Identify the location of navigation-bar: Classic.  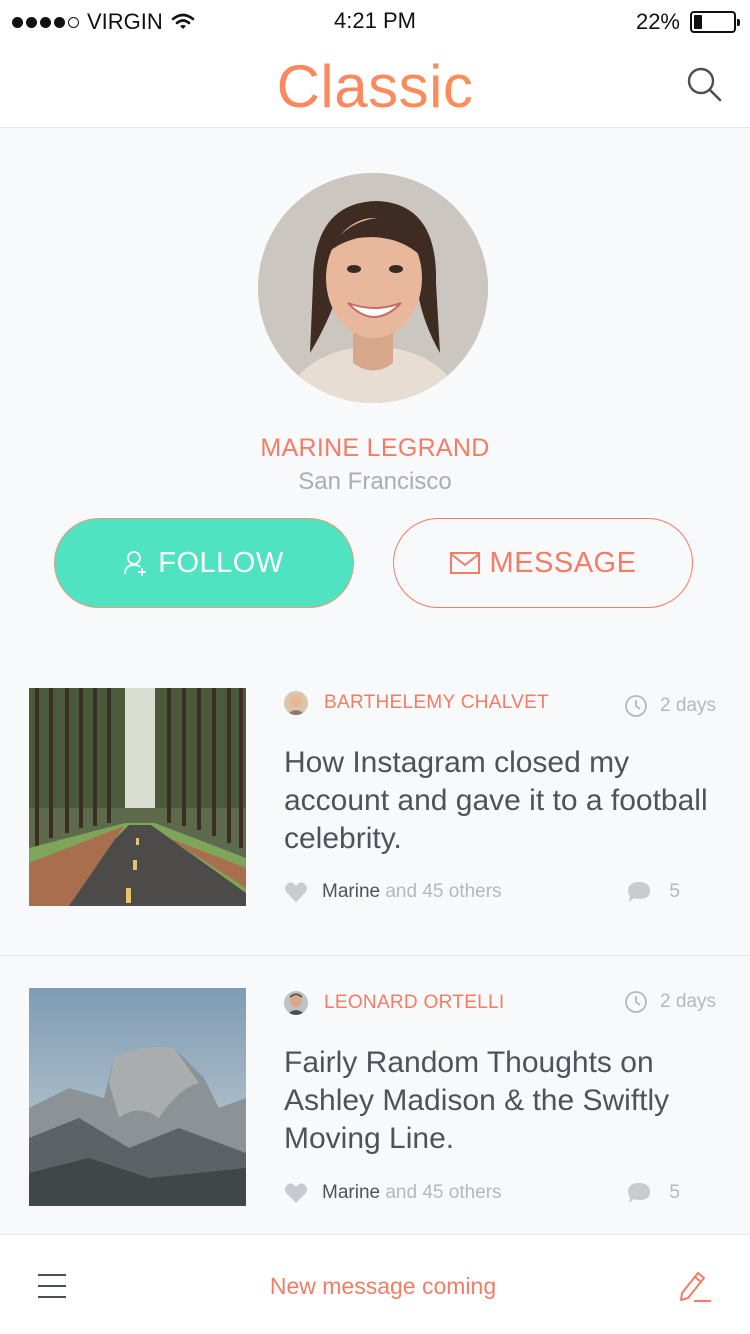
(375, 86).